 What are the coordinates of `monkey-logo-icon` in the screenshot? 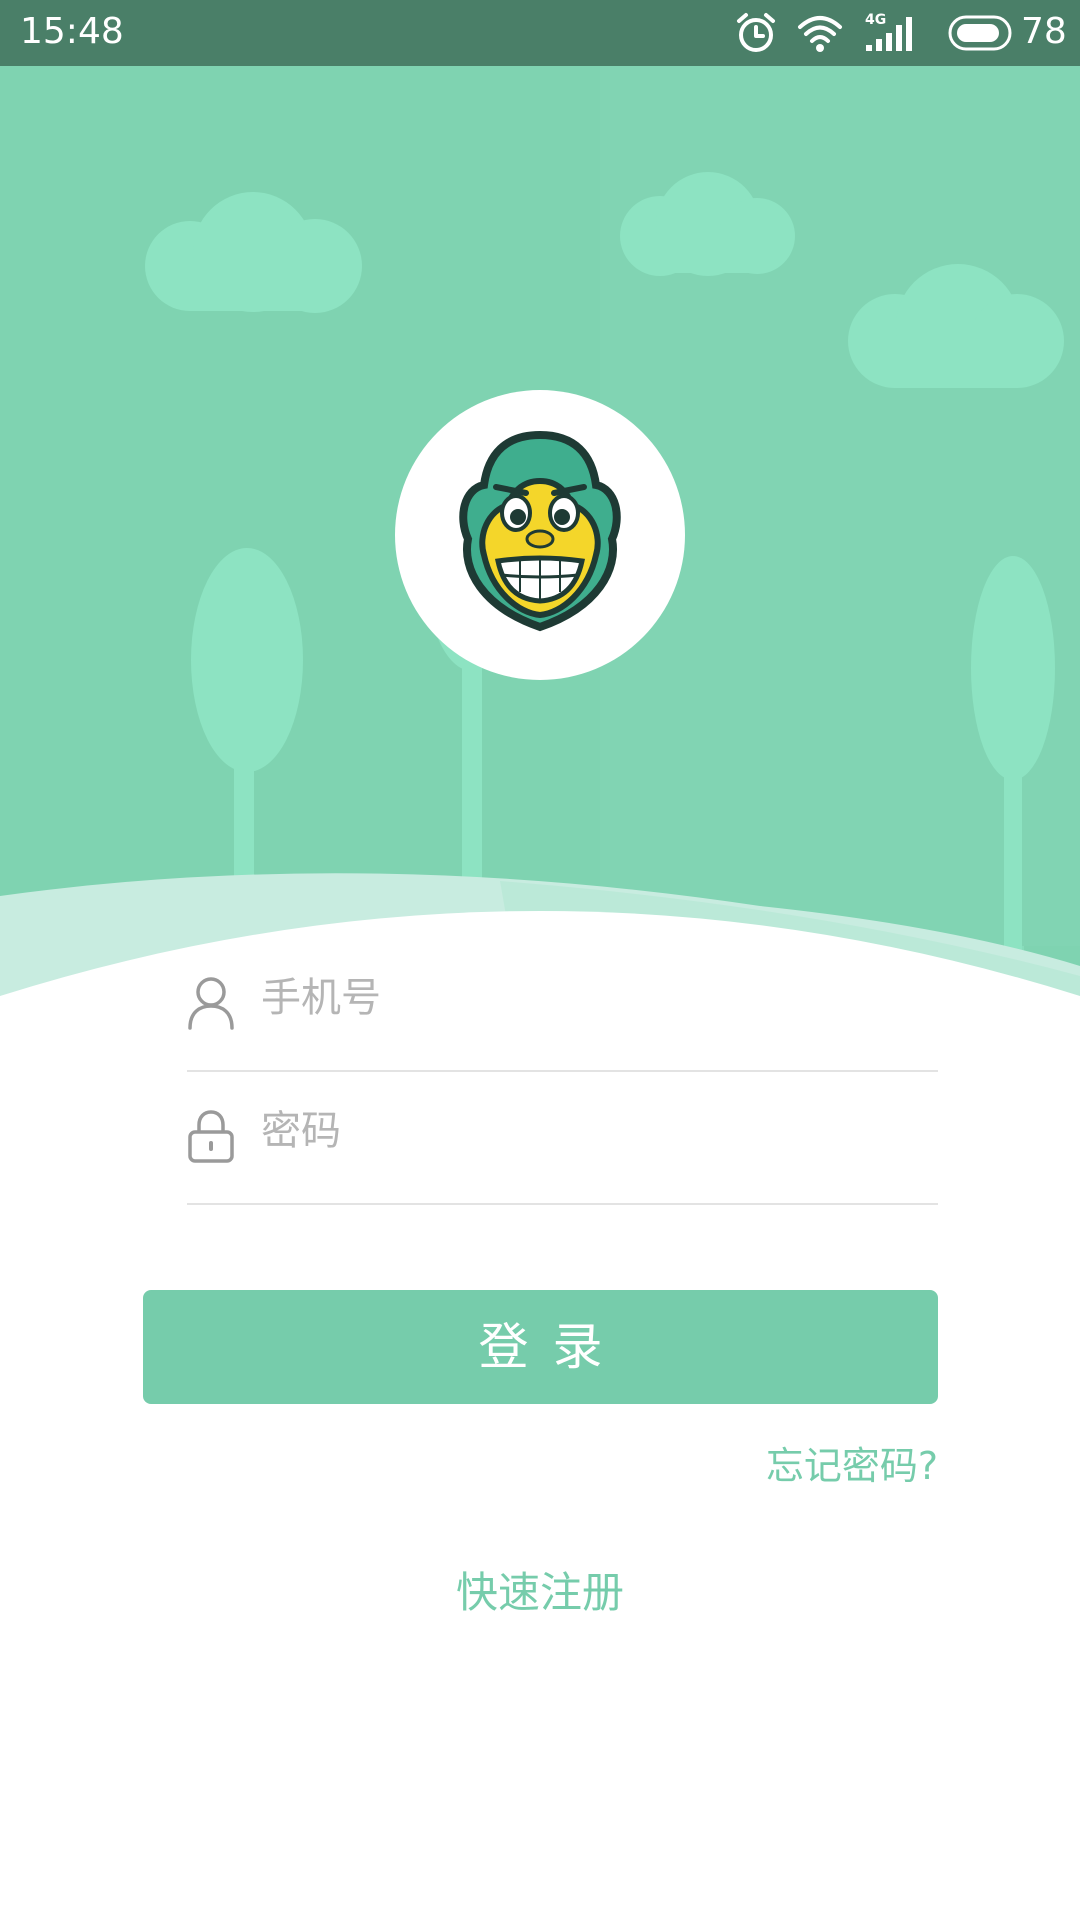 It's located at (540, 531).